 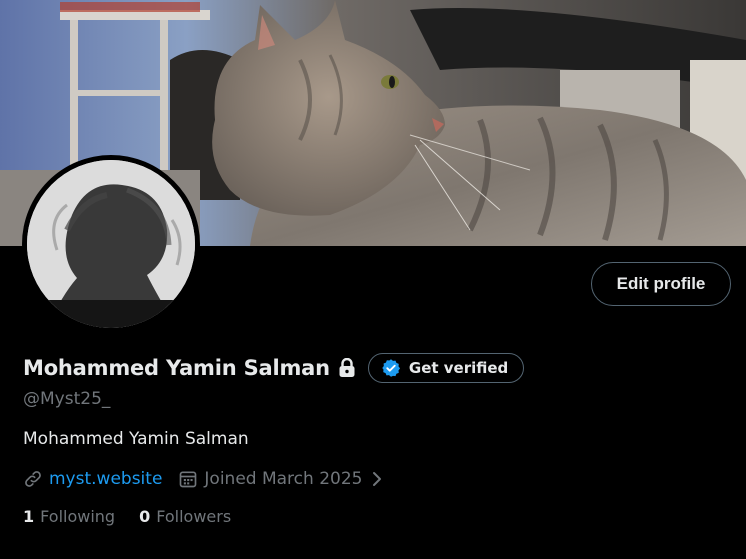 What do you see at coordinates (377, 479) in the screenshot?
I see `chevron-right-icon` at bounding box center [377, 479].